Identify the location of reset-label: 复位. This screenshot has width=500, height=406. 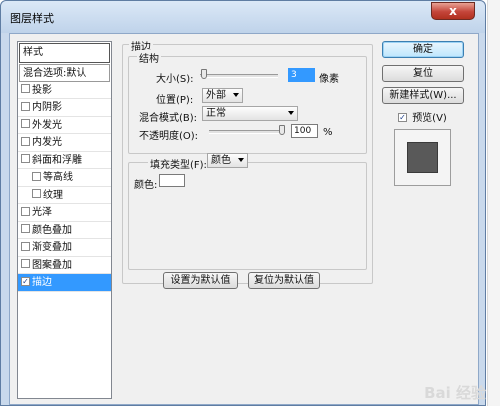
(423, 73).